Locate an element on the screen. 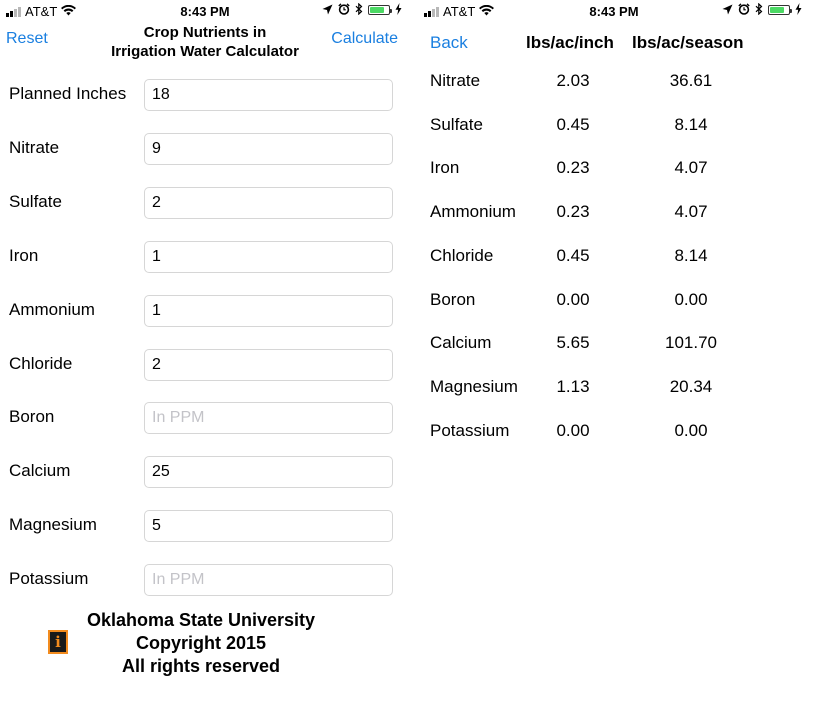 This screenshot has height=714, width=818. result-row: Boron 0.00 0.00 is located at coordinates (614, 302).